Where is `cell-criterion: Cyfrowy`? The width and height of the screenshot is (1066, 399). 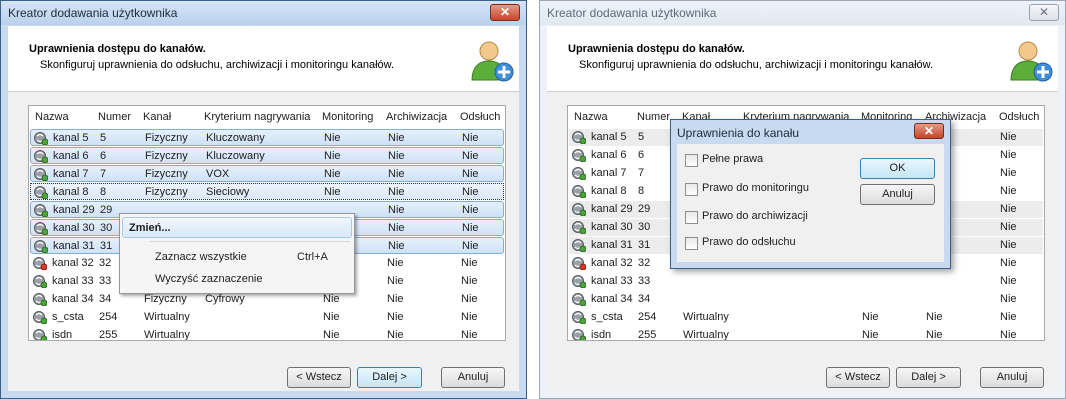 cell-criterion: Cyfrowy is located at coordinates (225, 299).